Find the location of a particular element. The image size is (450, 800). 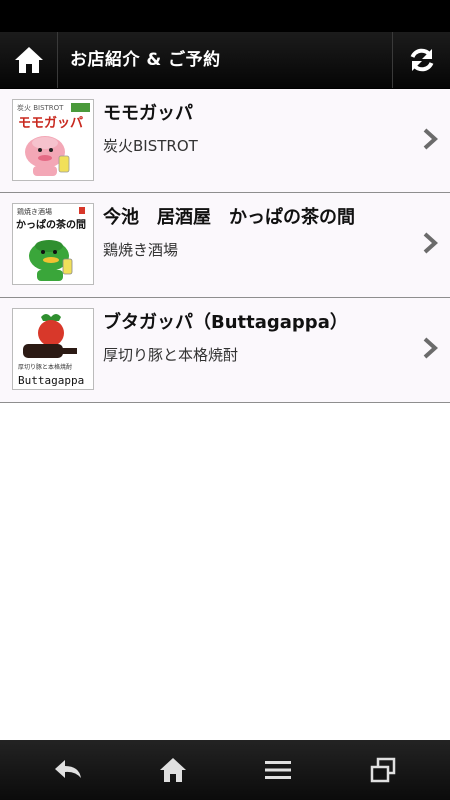

kappa-no-chanoma-logo: 鶏焼き酒場 かっぱの茶の間 is located at coordinates (53, 244).